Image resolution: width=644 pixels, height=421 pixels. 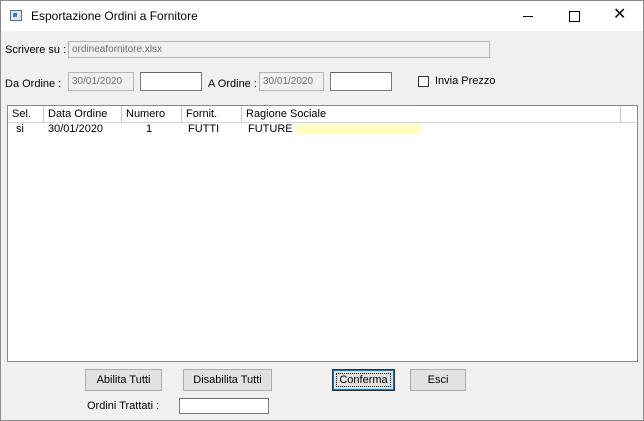 I want to click on from-order-number-field, so click(x=171, y=81).